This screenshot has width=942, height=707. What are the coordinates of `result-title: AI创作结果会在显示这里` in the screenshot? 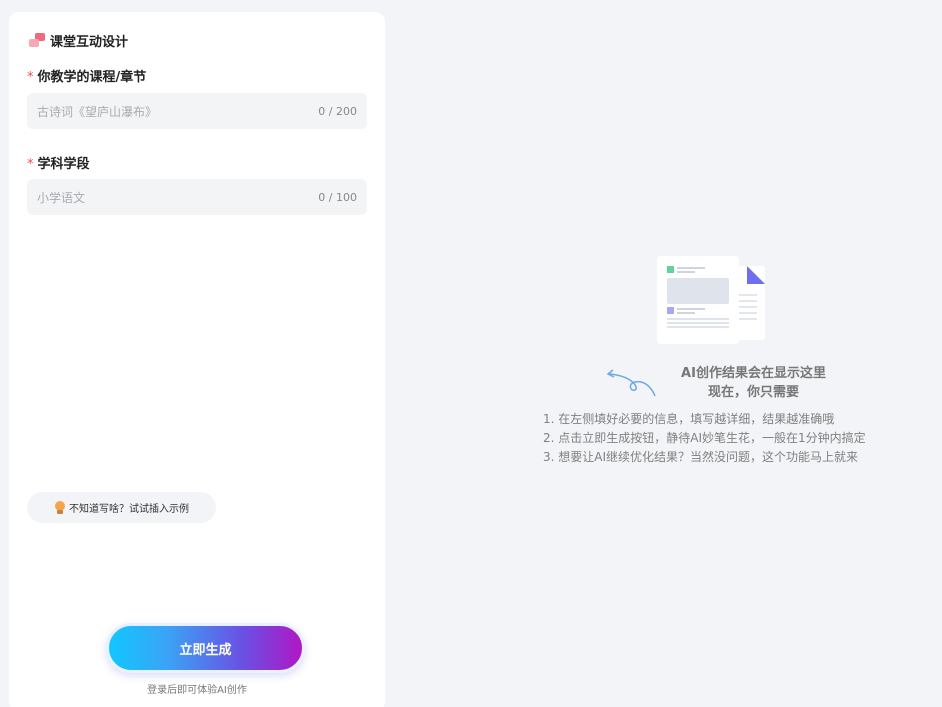 It's located at (753, 373).